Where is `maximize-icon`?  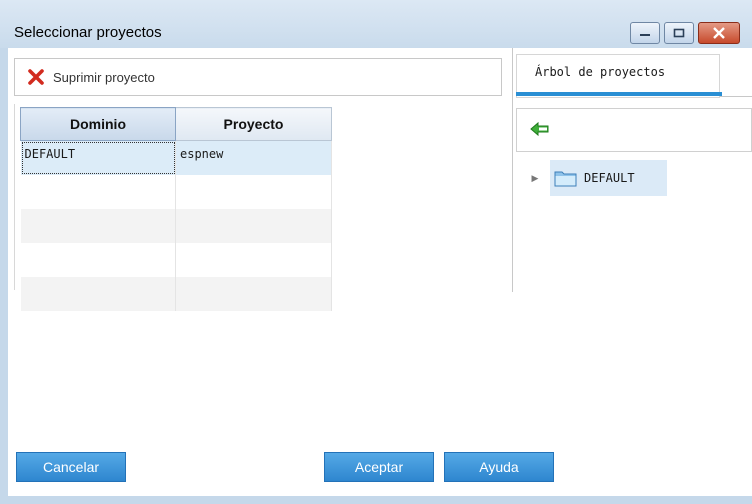
maximize-icon is located at coordinates (679, 33).